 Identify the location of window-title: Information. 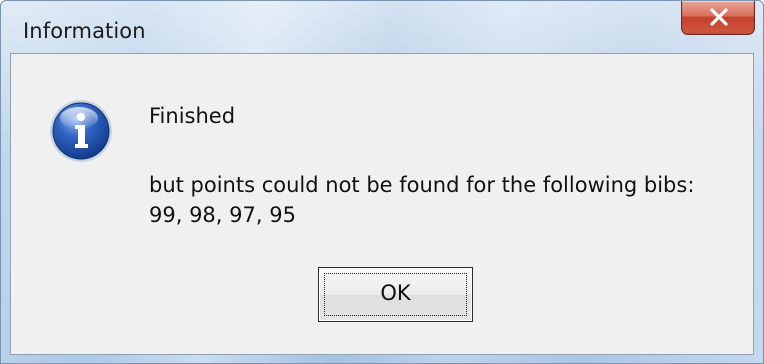
(84, 31).